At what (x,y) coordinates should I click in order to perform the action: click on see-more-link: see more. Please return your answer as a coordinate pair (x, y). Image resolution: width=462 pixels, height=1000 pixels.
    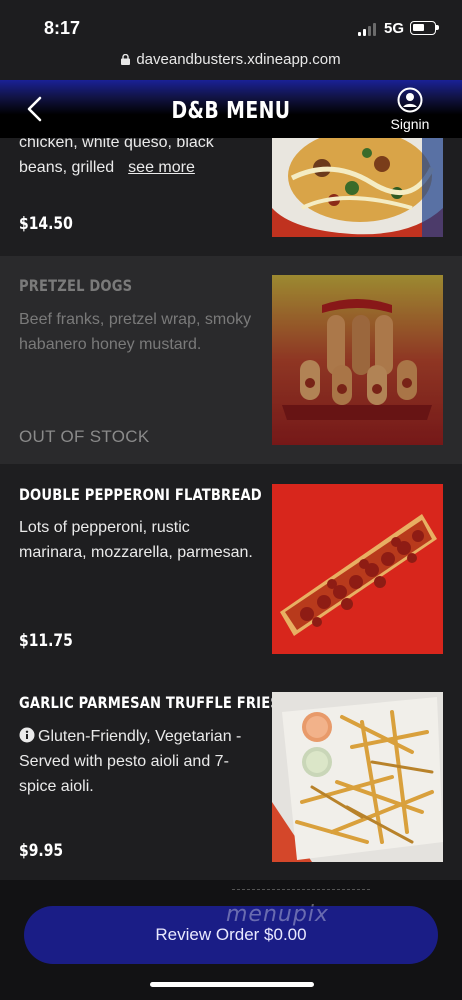
    Looking at the image, I should click on (161, 167).